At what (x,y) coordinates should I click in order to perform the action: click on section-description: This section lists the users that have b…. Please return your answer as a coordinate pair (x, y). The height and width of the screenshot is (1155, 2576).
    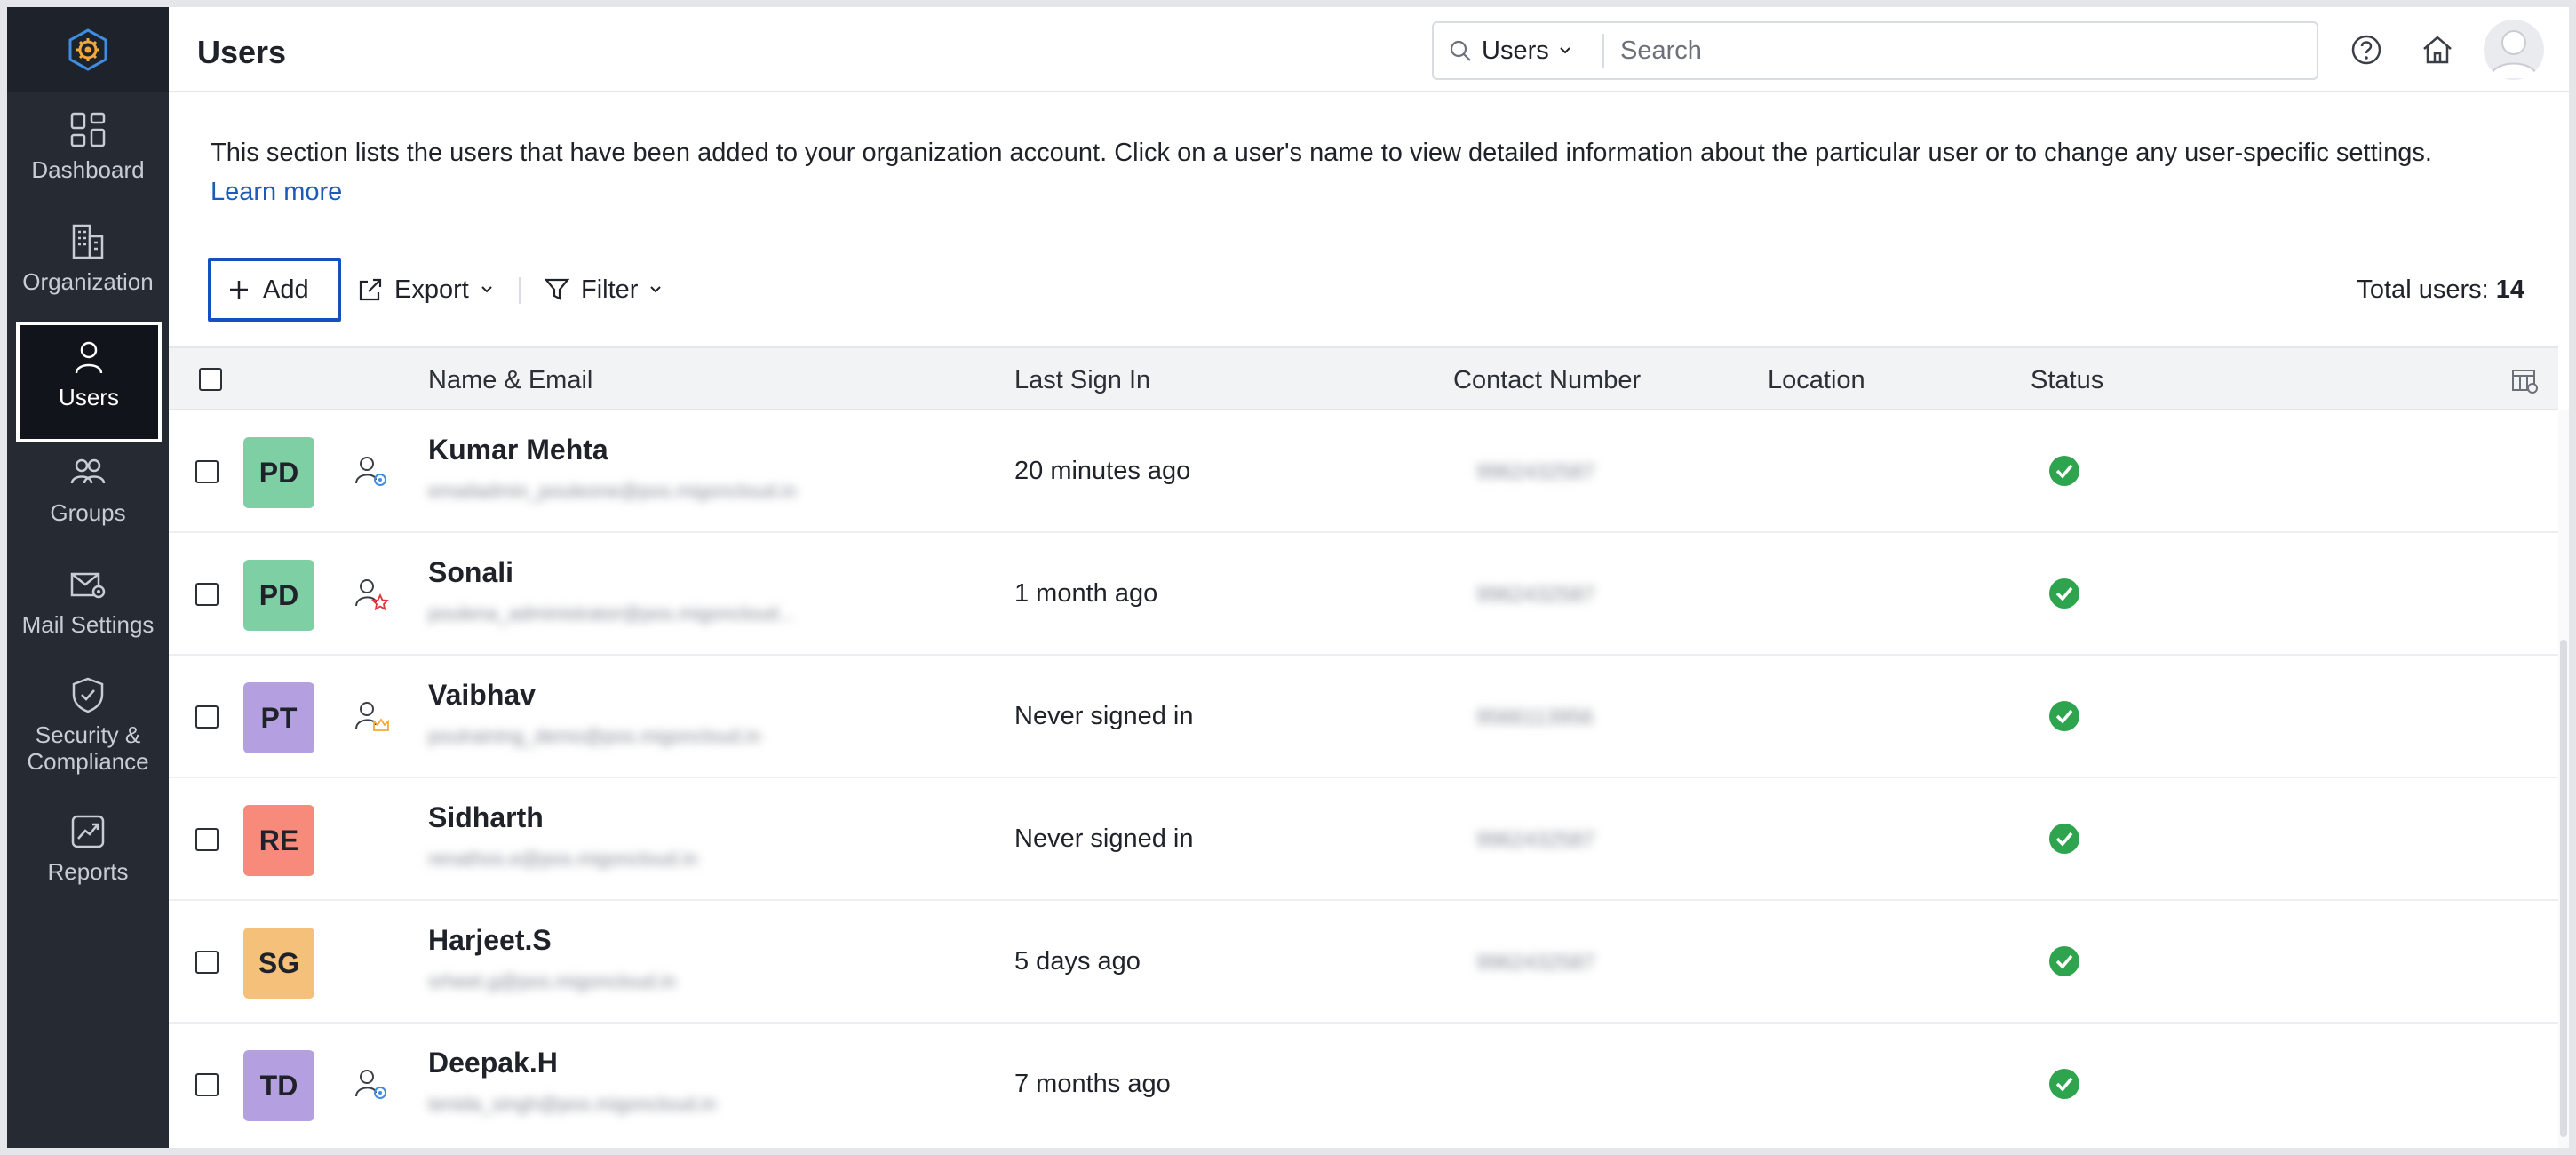
    Looking at the image, I should click on (1352, 172).